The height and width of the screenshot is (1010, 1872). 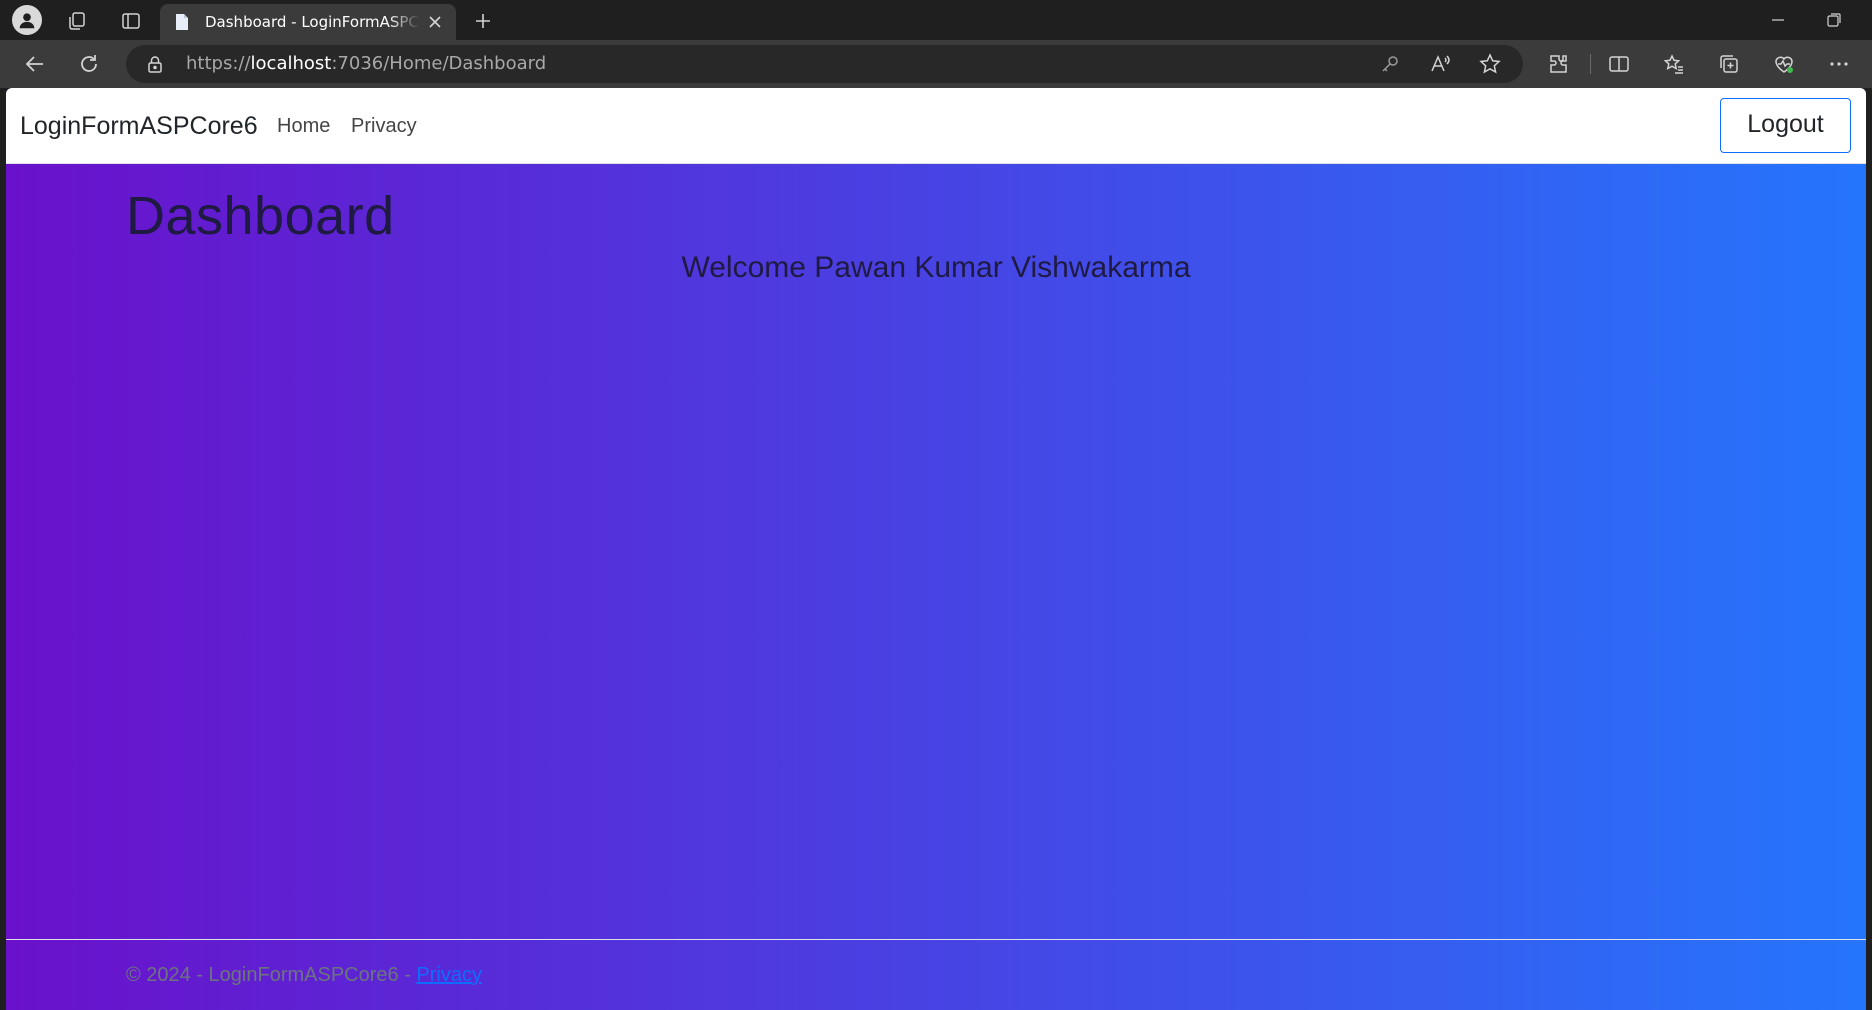 I want to click on refresh-icon, so click(x=89, y=64).